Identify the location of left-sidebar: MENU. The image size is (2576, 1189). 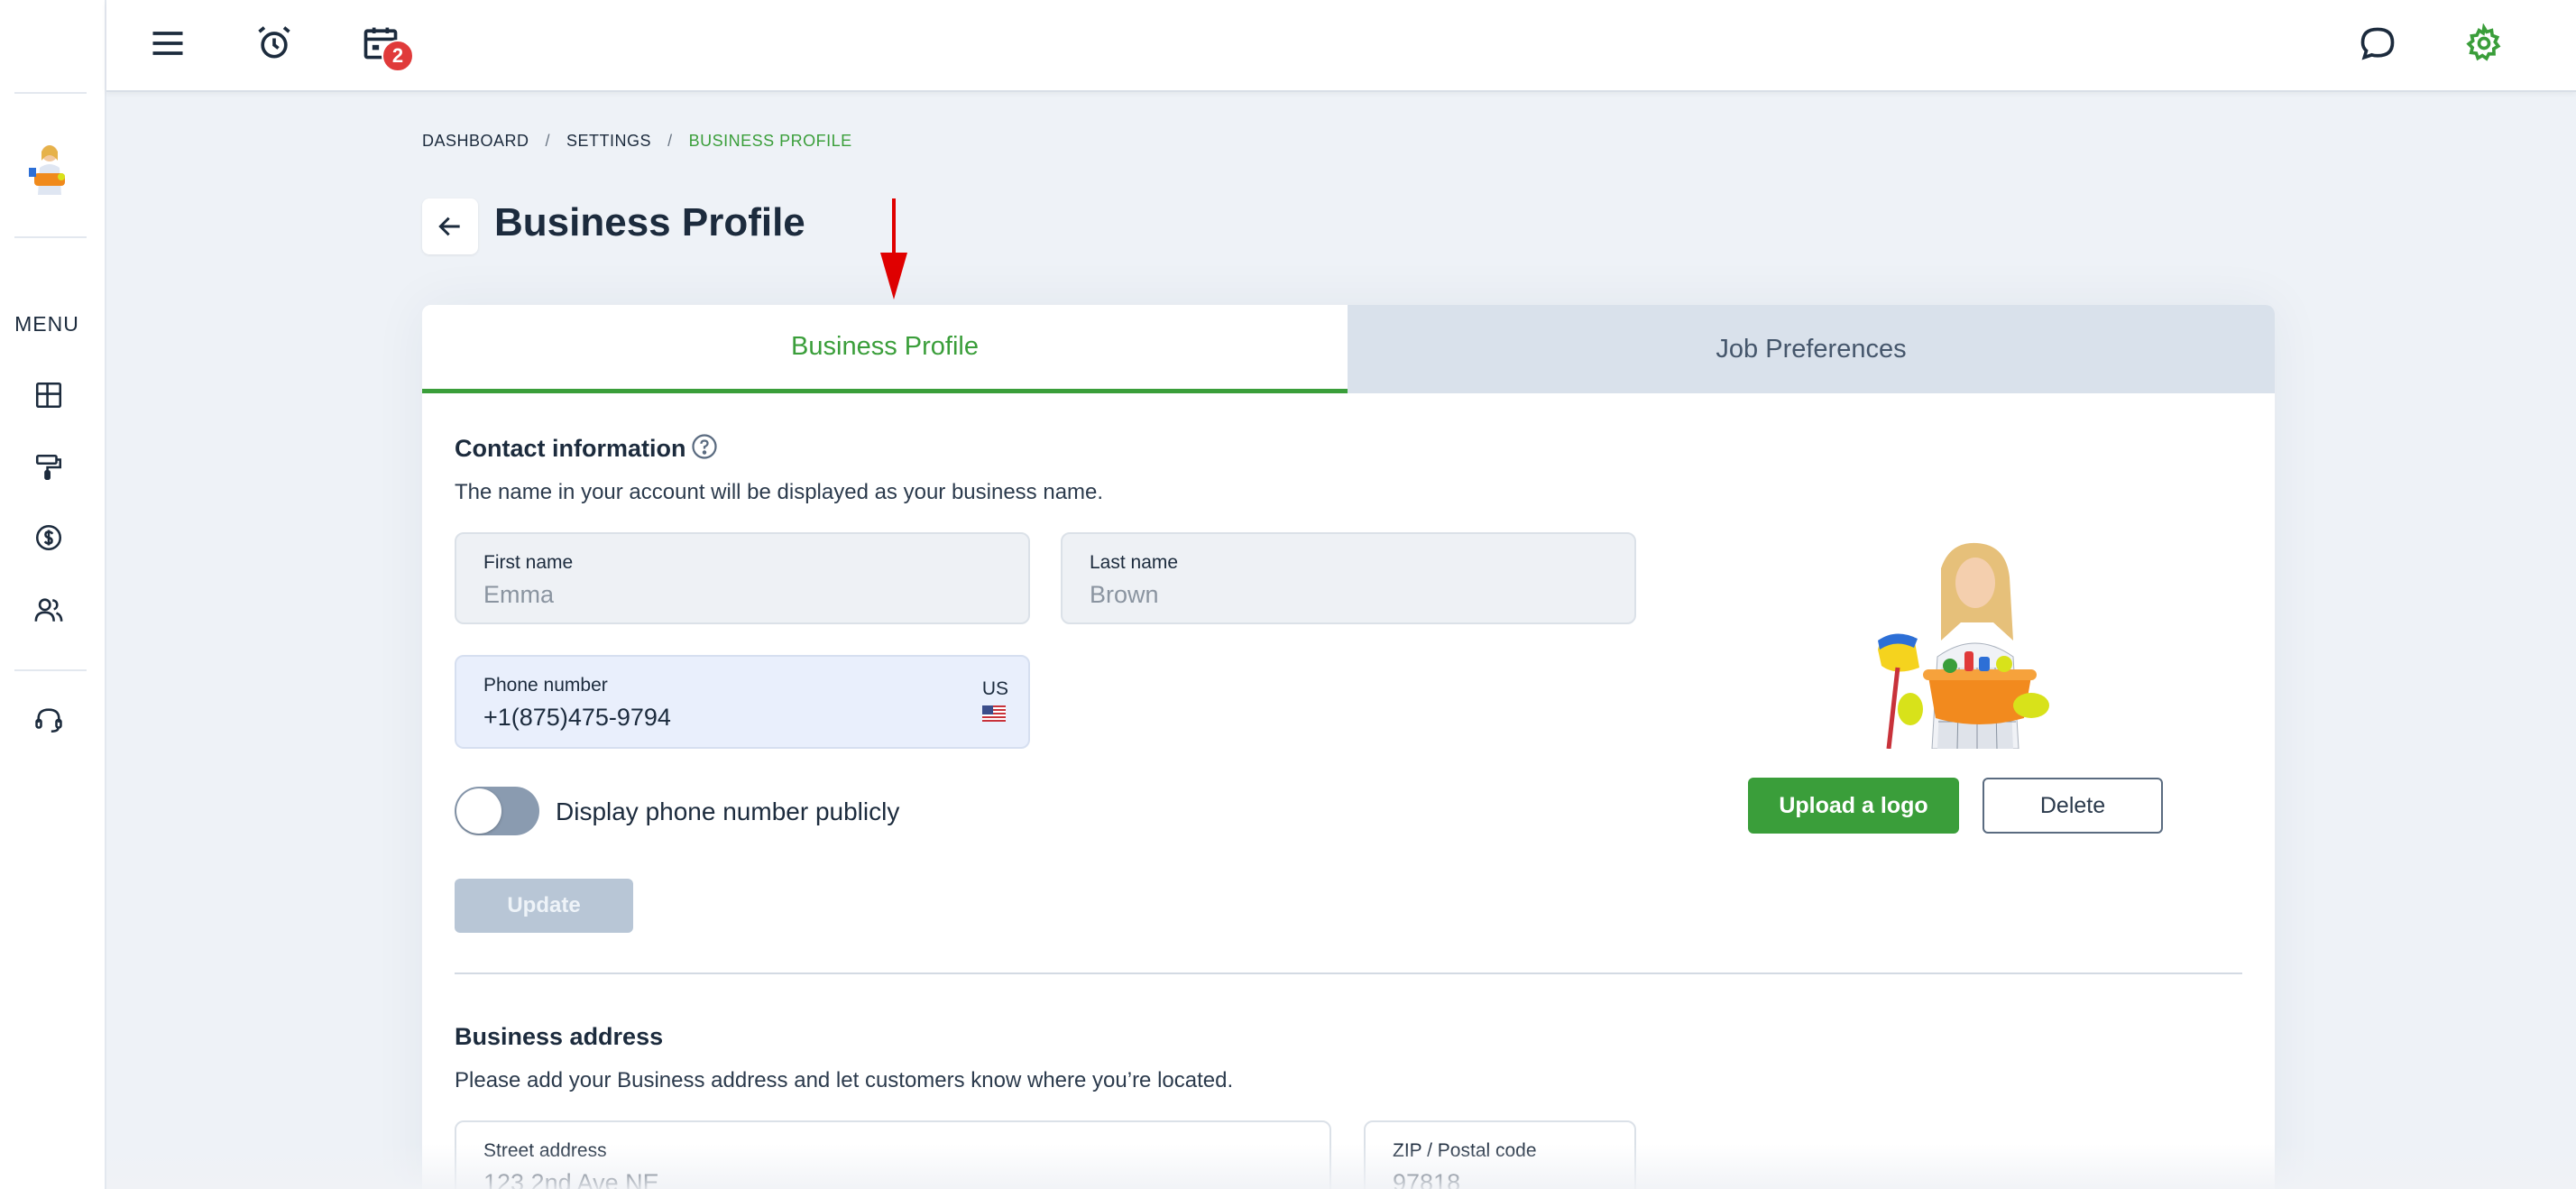
(53, 594).